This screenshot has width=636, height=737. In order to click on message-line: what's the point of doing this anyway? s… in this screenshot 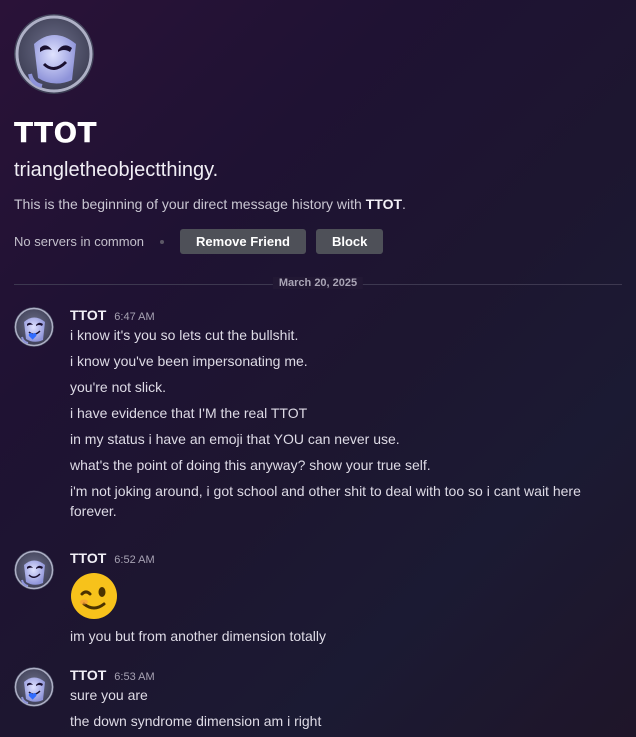, I will do `click(250, 465)`.